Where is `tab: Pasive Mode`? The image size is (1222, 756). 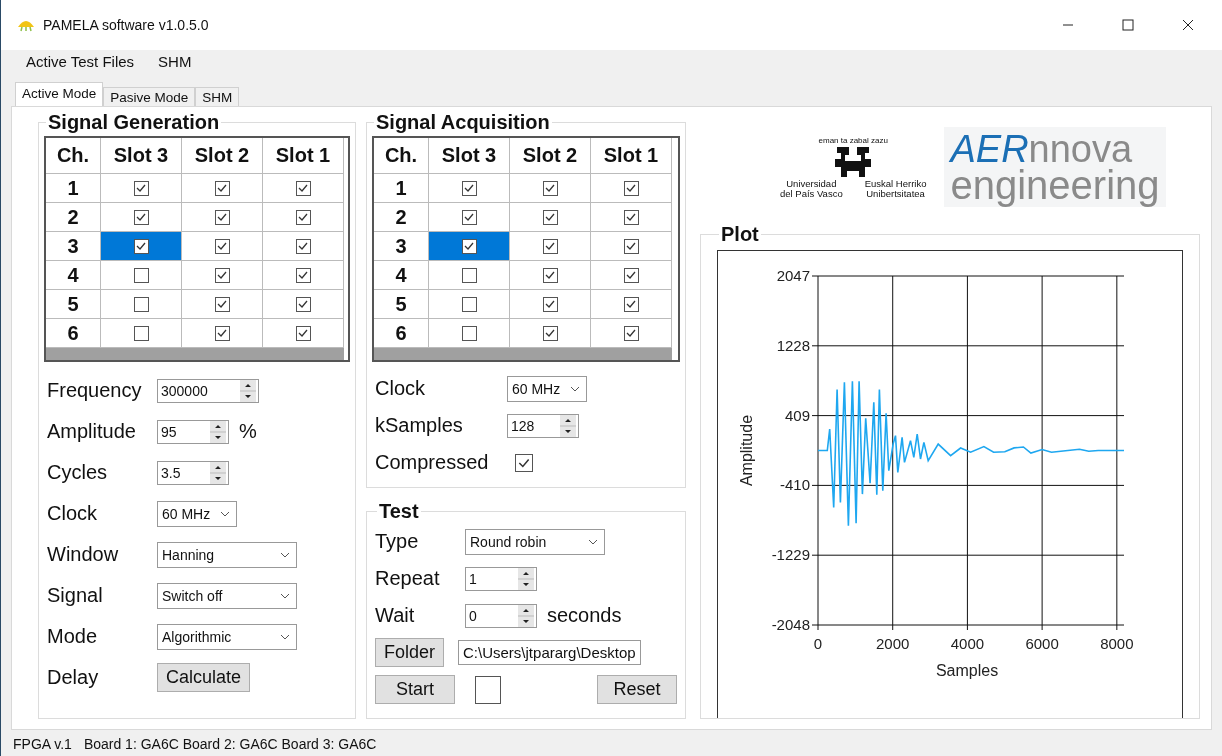 tab: Pasive Mode is located at coordinates (149, 96).